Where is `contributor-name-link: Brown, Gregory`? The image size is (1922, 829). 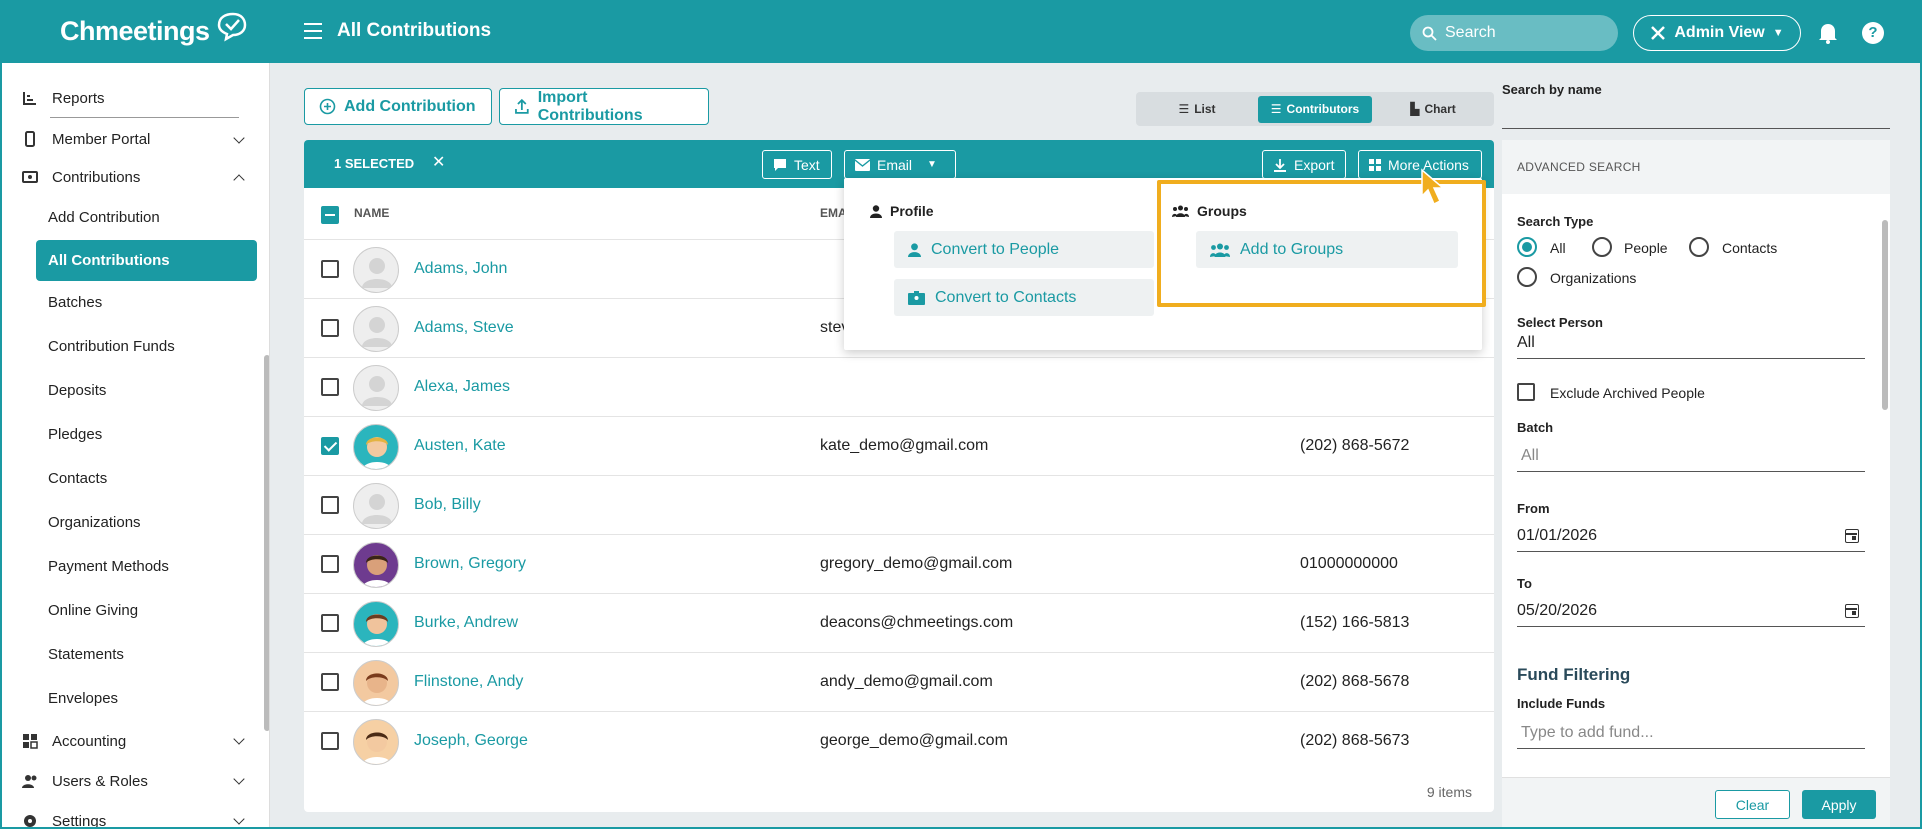
contributor-name-link: Brown, Gregory is located at coordinates (470, 564).